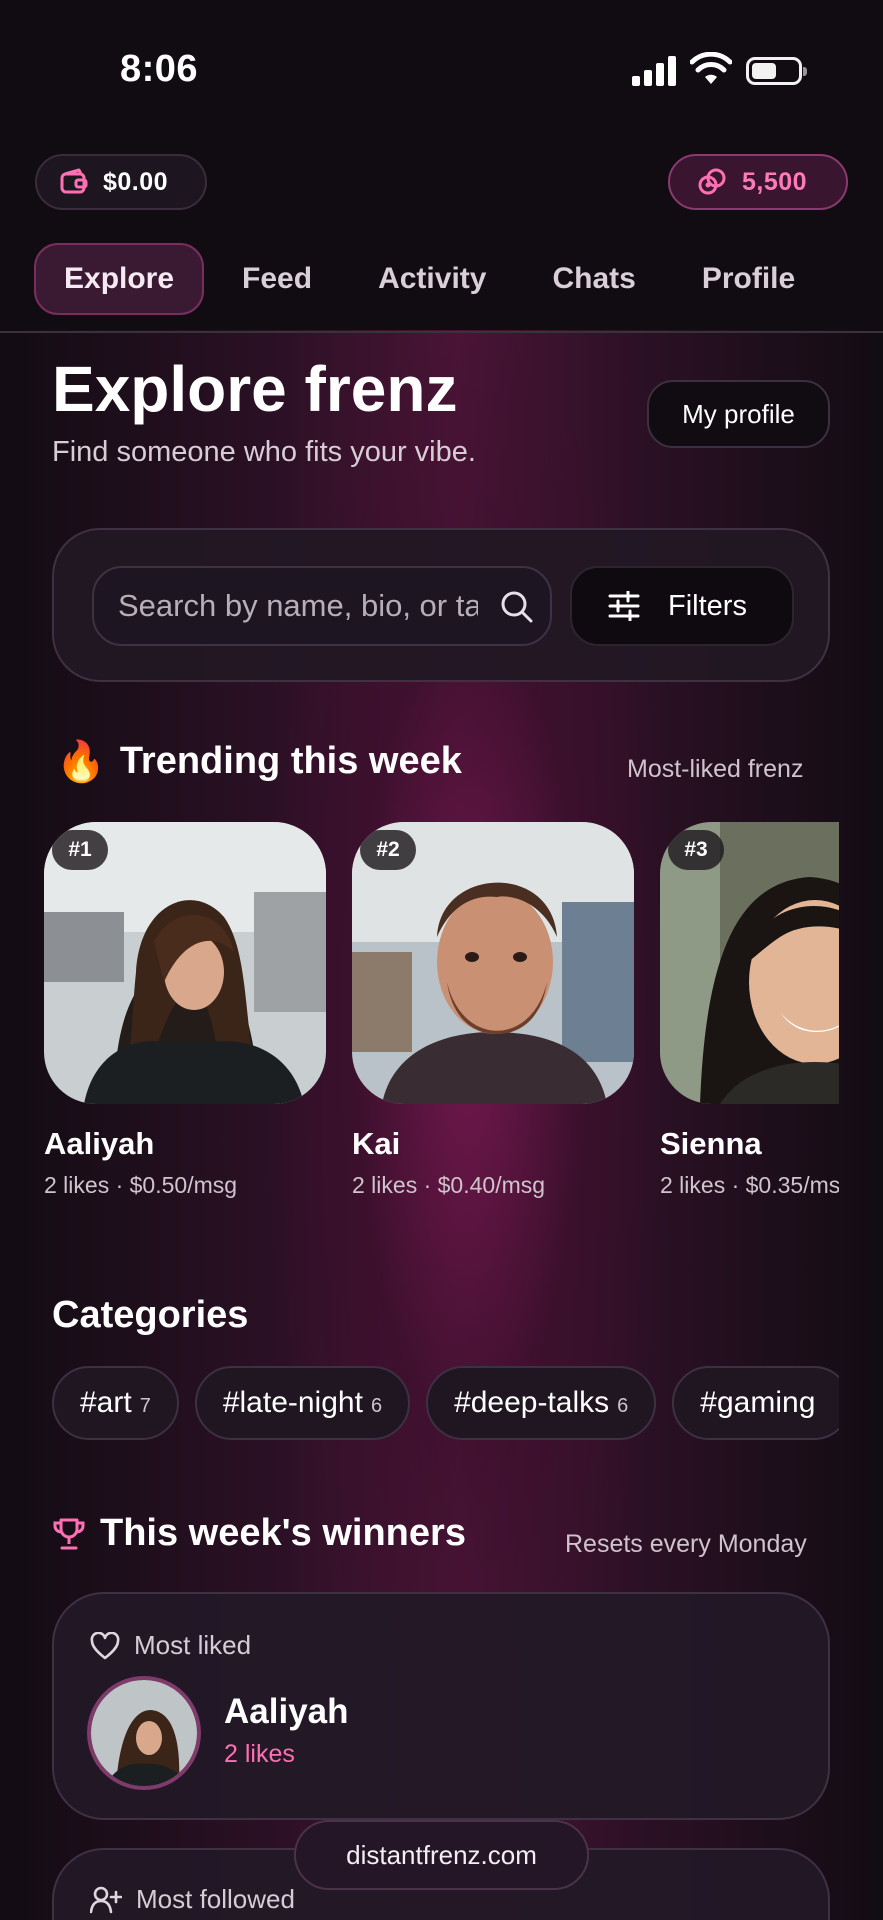 This screenshot has width=883, height=1920. What do you see at coordinates (493, 963) in the screenshot?
I see `trending-photo: #2` at bounding box center [493, 963].